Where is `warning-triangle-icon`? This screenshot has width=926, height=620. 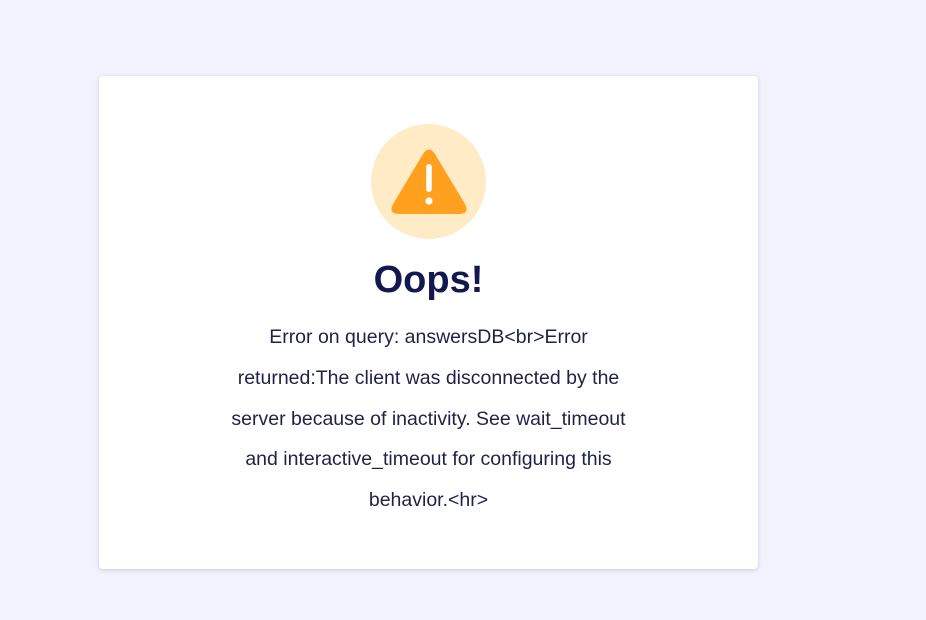
warning-triangle-icon is located at coordinates (428, 181).